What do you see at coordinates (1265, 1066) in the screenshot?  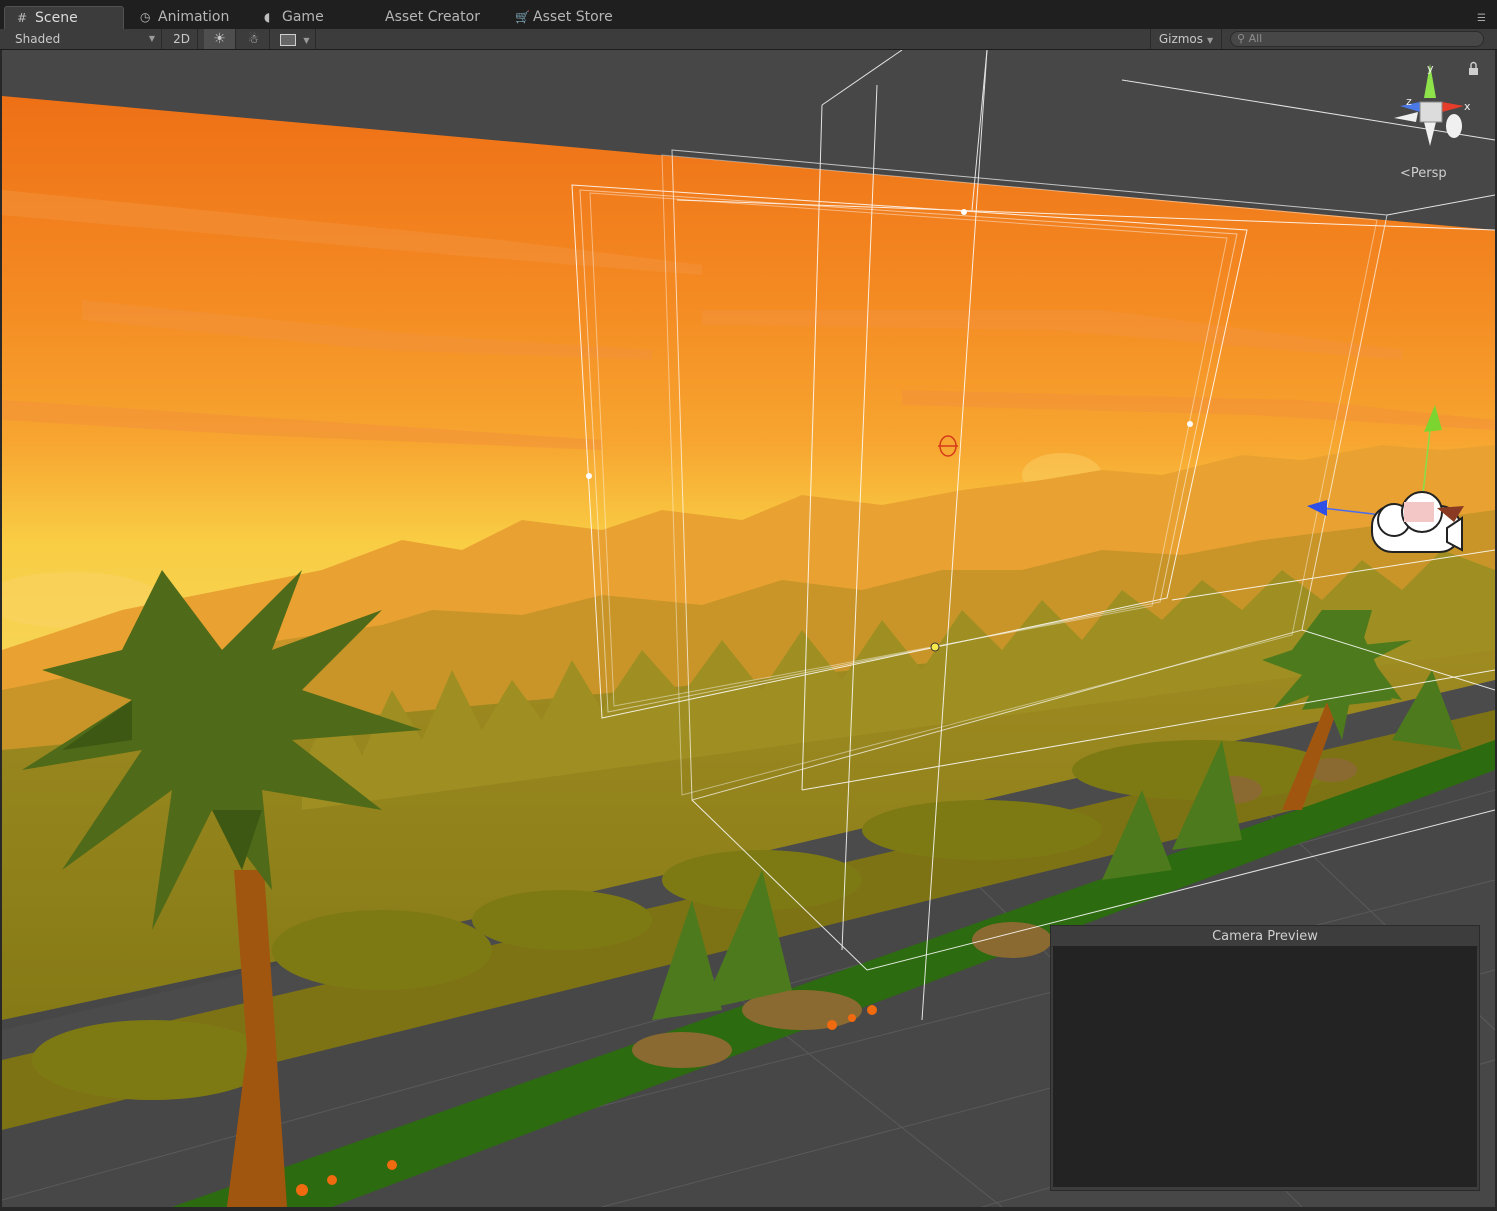 I see `camera-preview-screen` at bounding box center [1265, 1066].